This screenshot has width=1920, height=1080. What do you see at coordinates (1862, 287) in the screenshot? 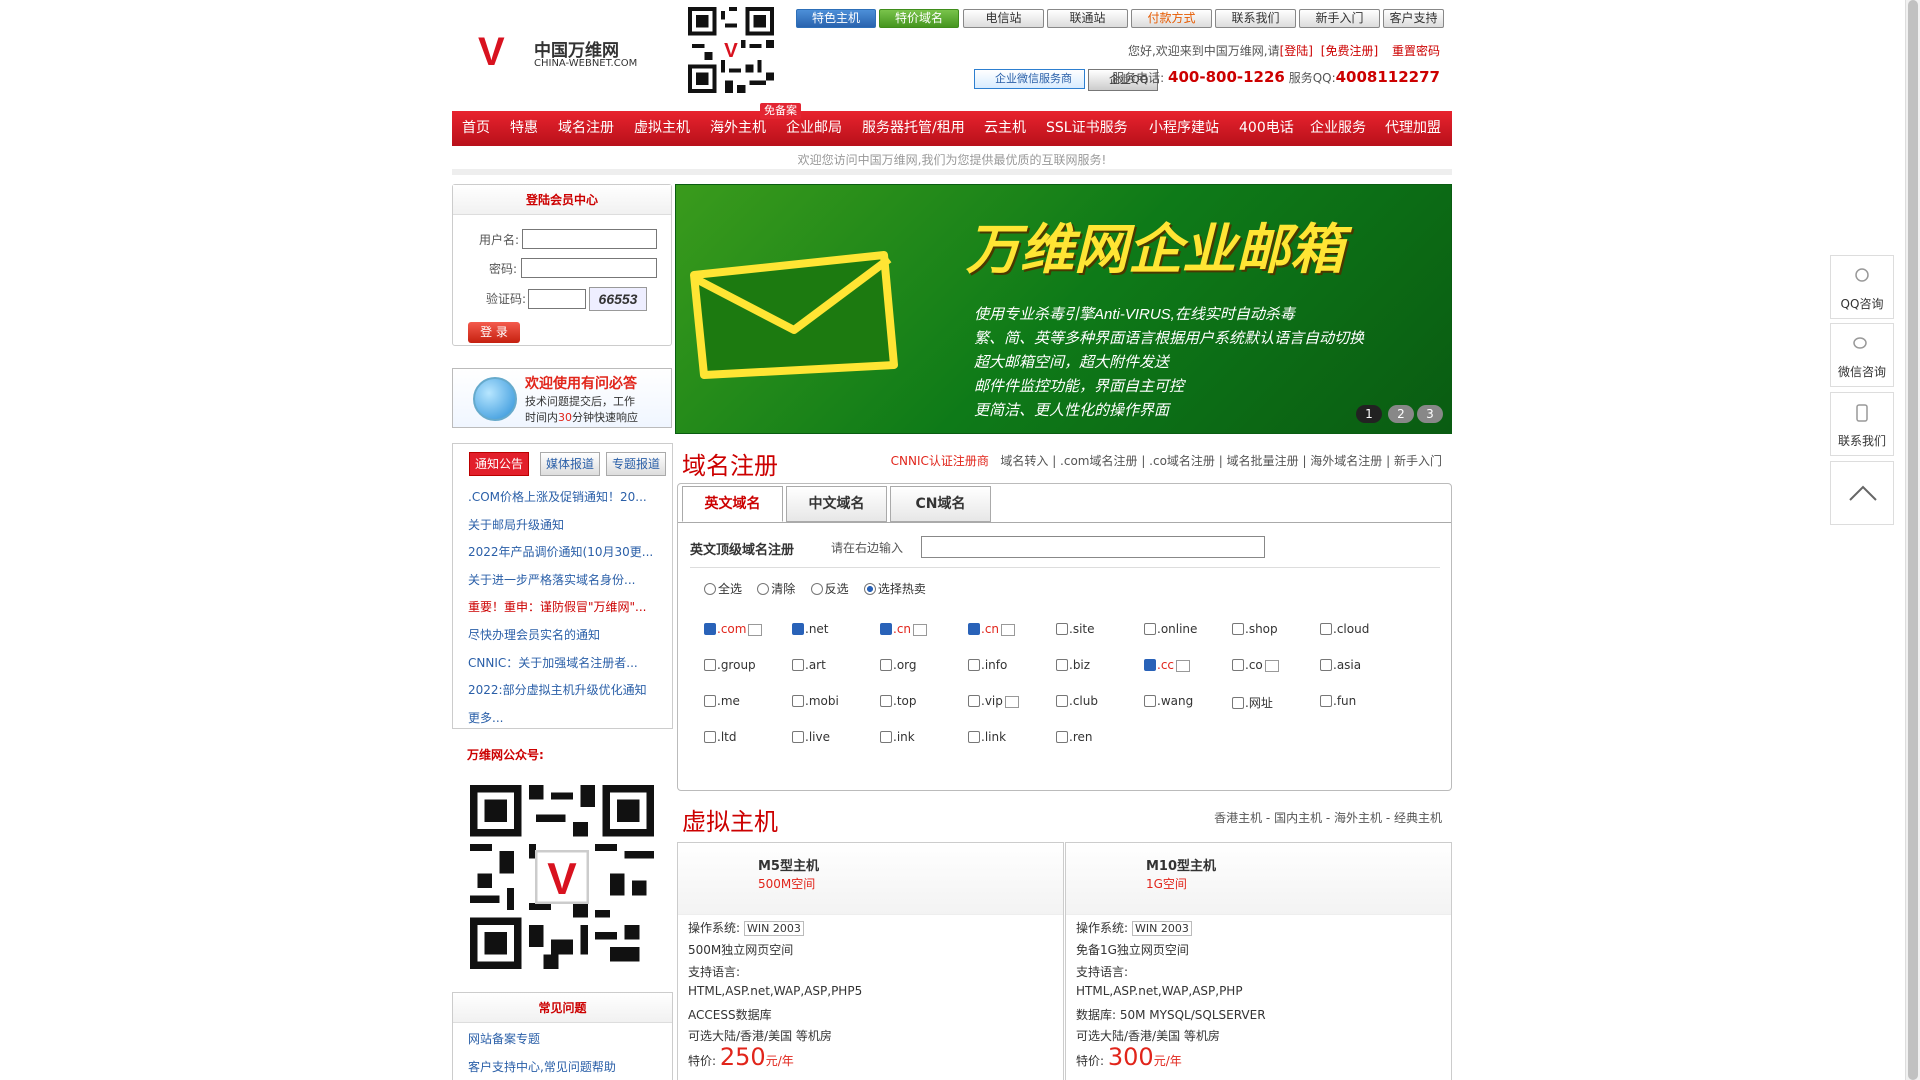
I see `float-qq-consult: QQ咨询` at bounding box center [1862, 287].